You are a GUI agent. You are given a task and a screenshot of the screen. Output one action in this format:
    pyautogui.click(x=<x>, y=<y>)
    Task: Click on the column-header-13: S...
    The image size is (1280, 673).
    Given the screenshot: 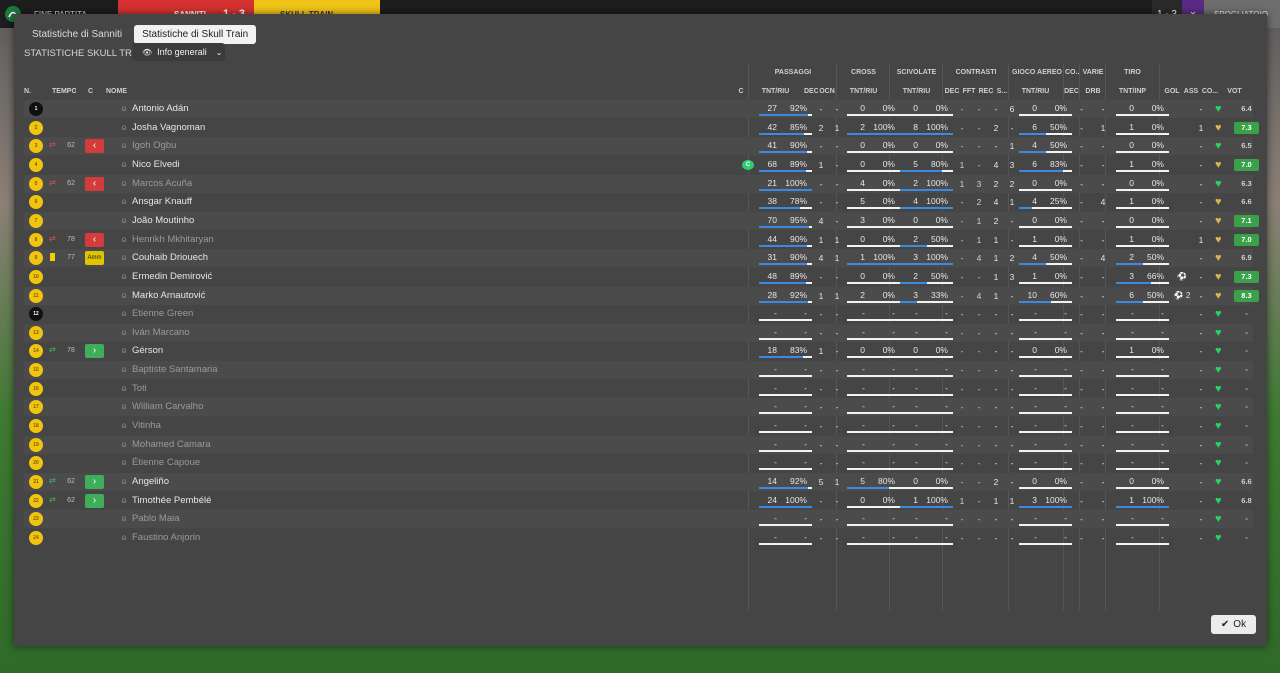 What is the action you would take?
    pyautogui.click(x=1002, y=92)
    